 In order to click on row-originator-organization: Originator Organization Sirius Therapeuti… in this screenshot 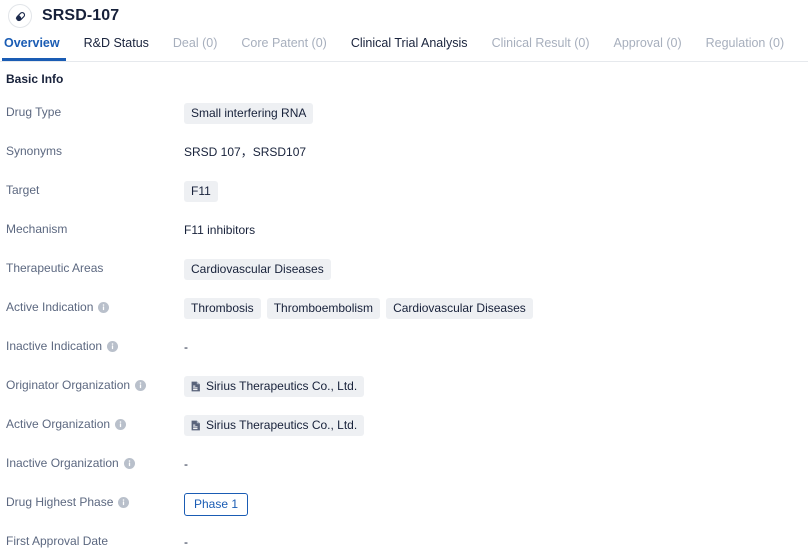, I will do `click(404, 394)`.